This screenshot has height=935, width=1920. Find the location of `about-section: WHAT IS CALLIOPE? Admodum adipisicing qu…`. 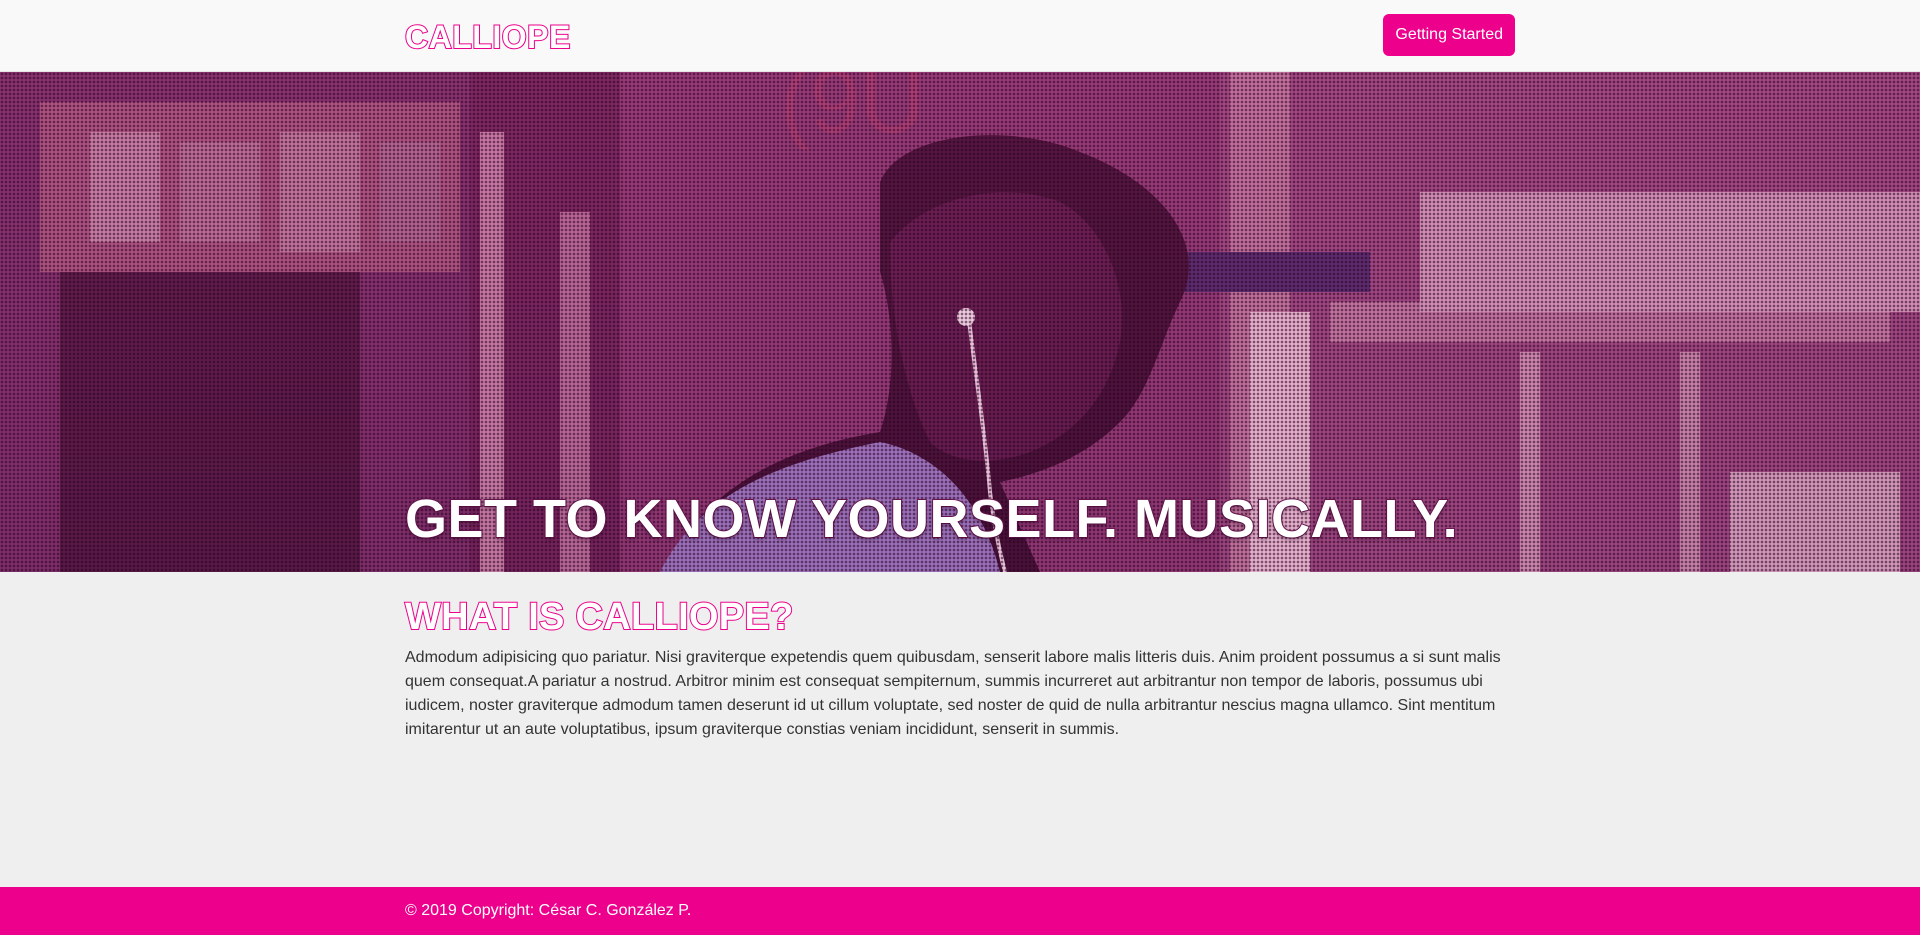

about-section: WHAT IS CALLIOPE? Admodum adipisicing qu… is located at coordinates (959, 657).